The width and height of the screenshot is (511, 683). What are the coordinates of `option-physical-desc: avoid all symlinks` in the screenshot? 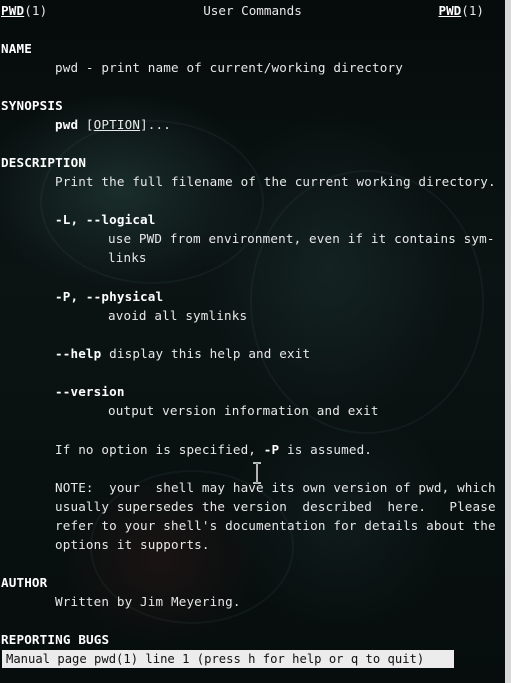 It's located at (178, 315).